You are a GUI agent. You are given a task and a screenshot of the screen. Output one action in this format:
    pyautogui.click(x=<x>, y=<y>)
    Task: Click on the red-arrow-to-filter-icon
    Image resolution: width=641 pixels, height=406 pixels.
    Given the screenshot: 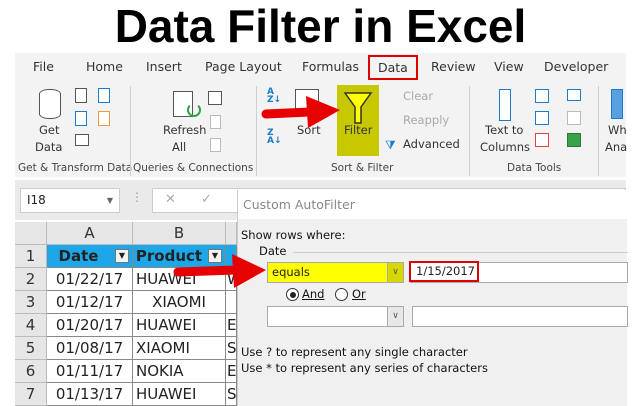 What is the action you would take?
    pyautogui.click(x=300, y=112)
    